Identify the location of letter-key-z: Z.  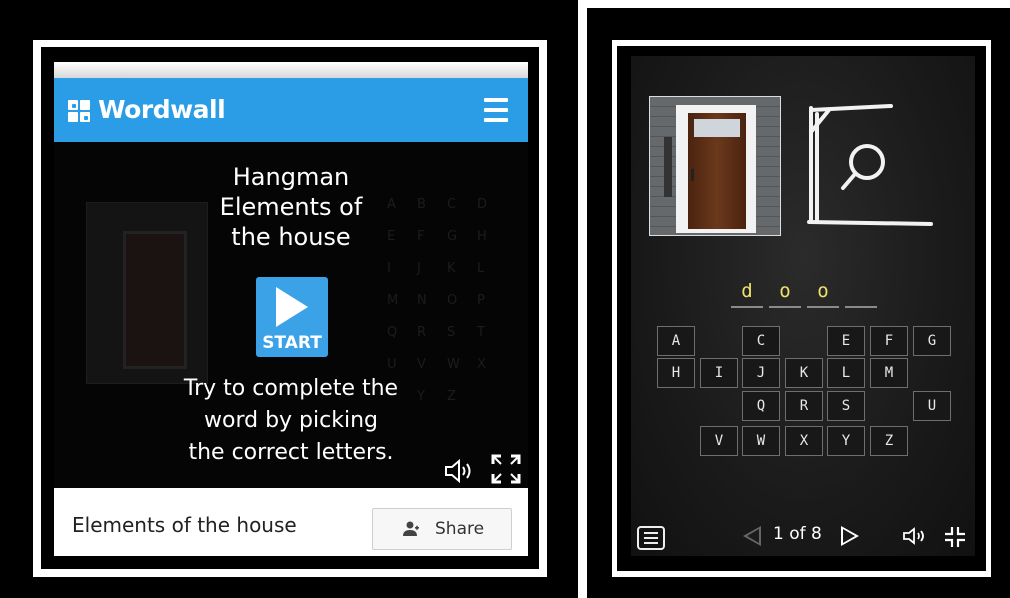
(889, 441).